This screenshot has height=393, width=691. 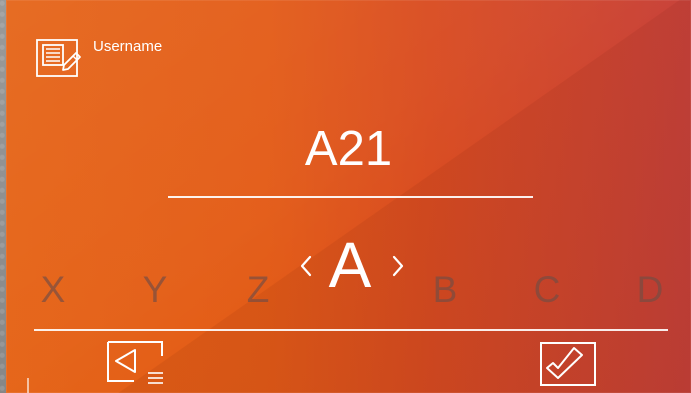 What do you see at coordinates (398, 266) in the screenshot?
I see `chevron-right-icon` at bounding box center [398, 266].